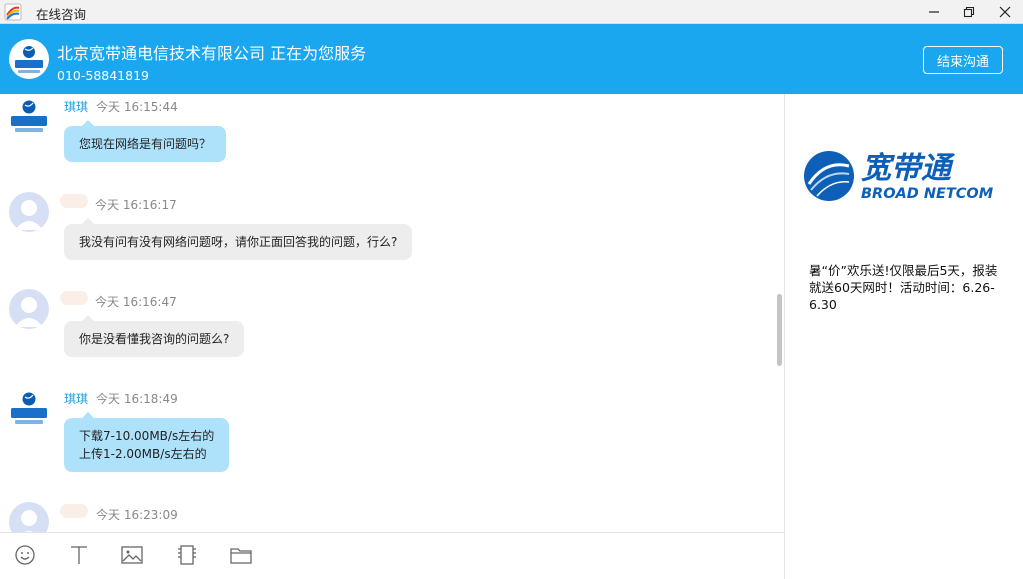  Describe the element at coordinates (137, 107) in the screenshot. I see `message-time: 今天 16:15:44` at that location.